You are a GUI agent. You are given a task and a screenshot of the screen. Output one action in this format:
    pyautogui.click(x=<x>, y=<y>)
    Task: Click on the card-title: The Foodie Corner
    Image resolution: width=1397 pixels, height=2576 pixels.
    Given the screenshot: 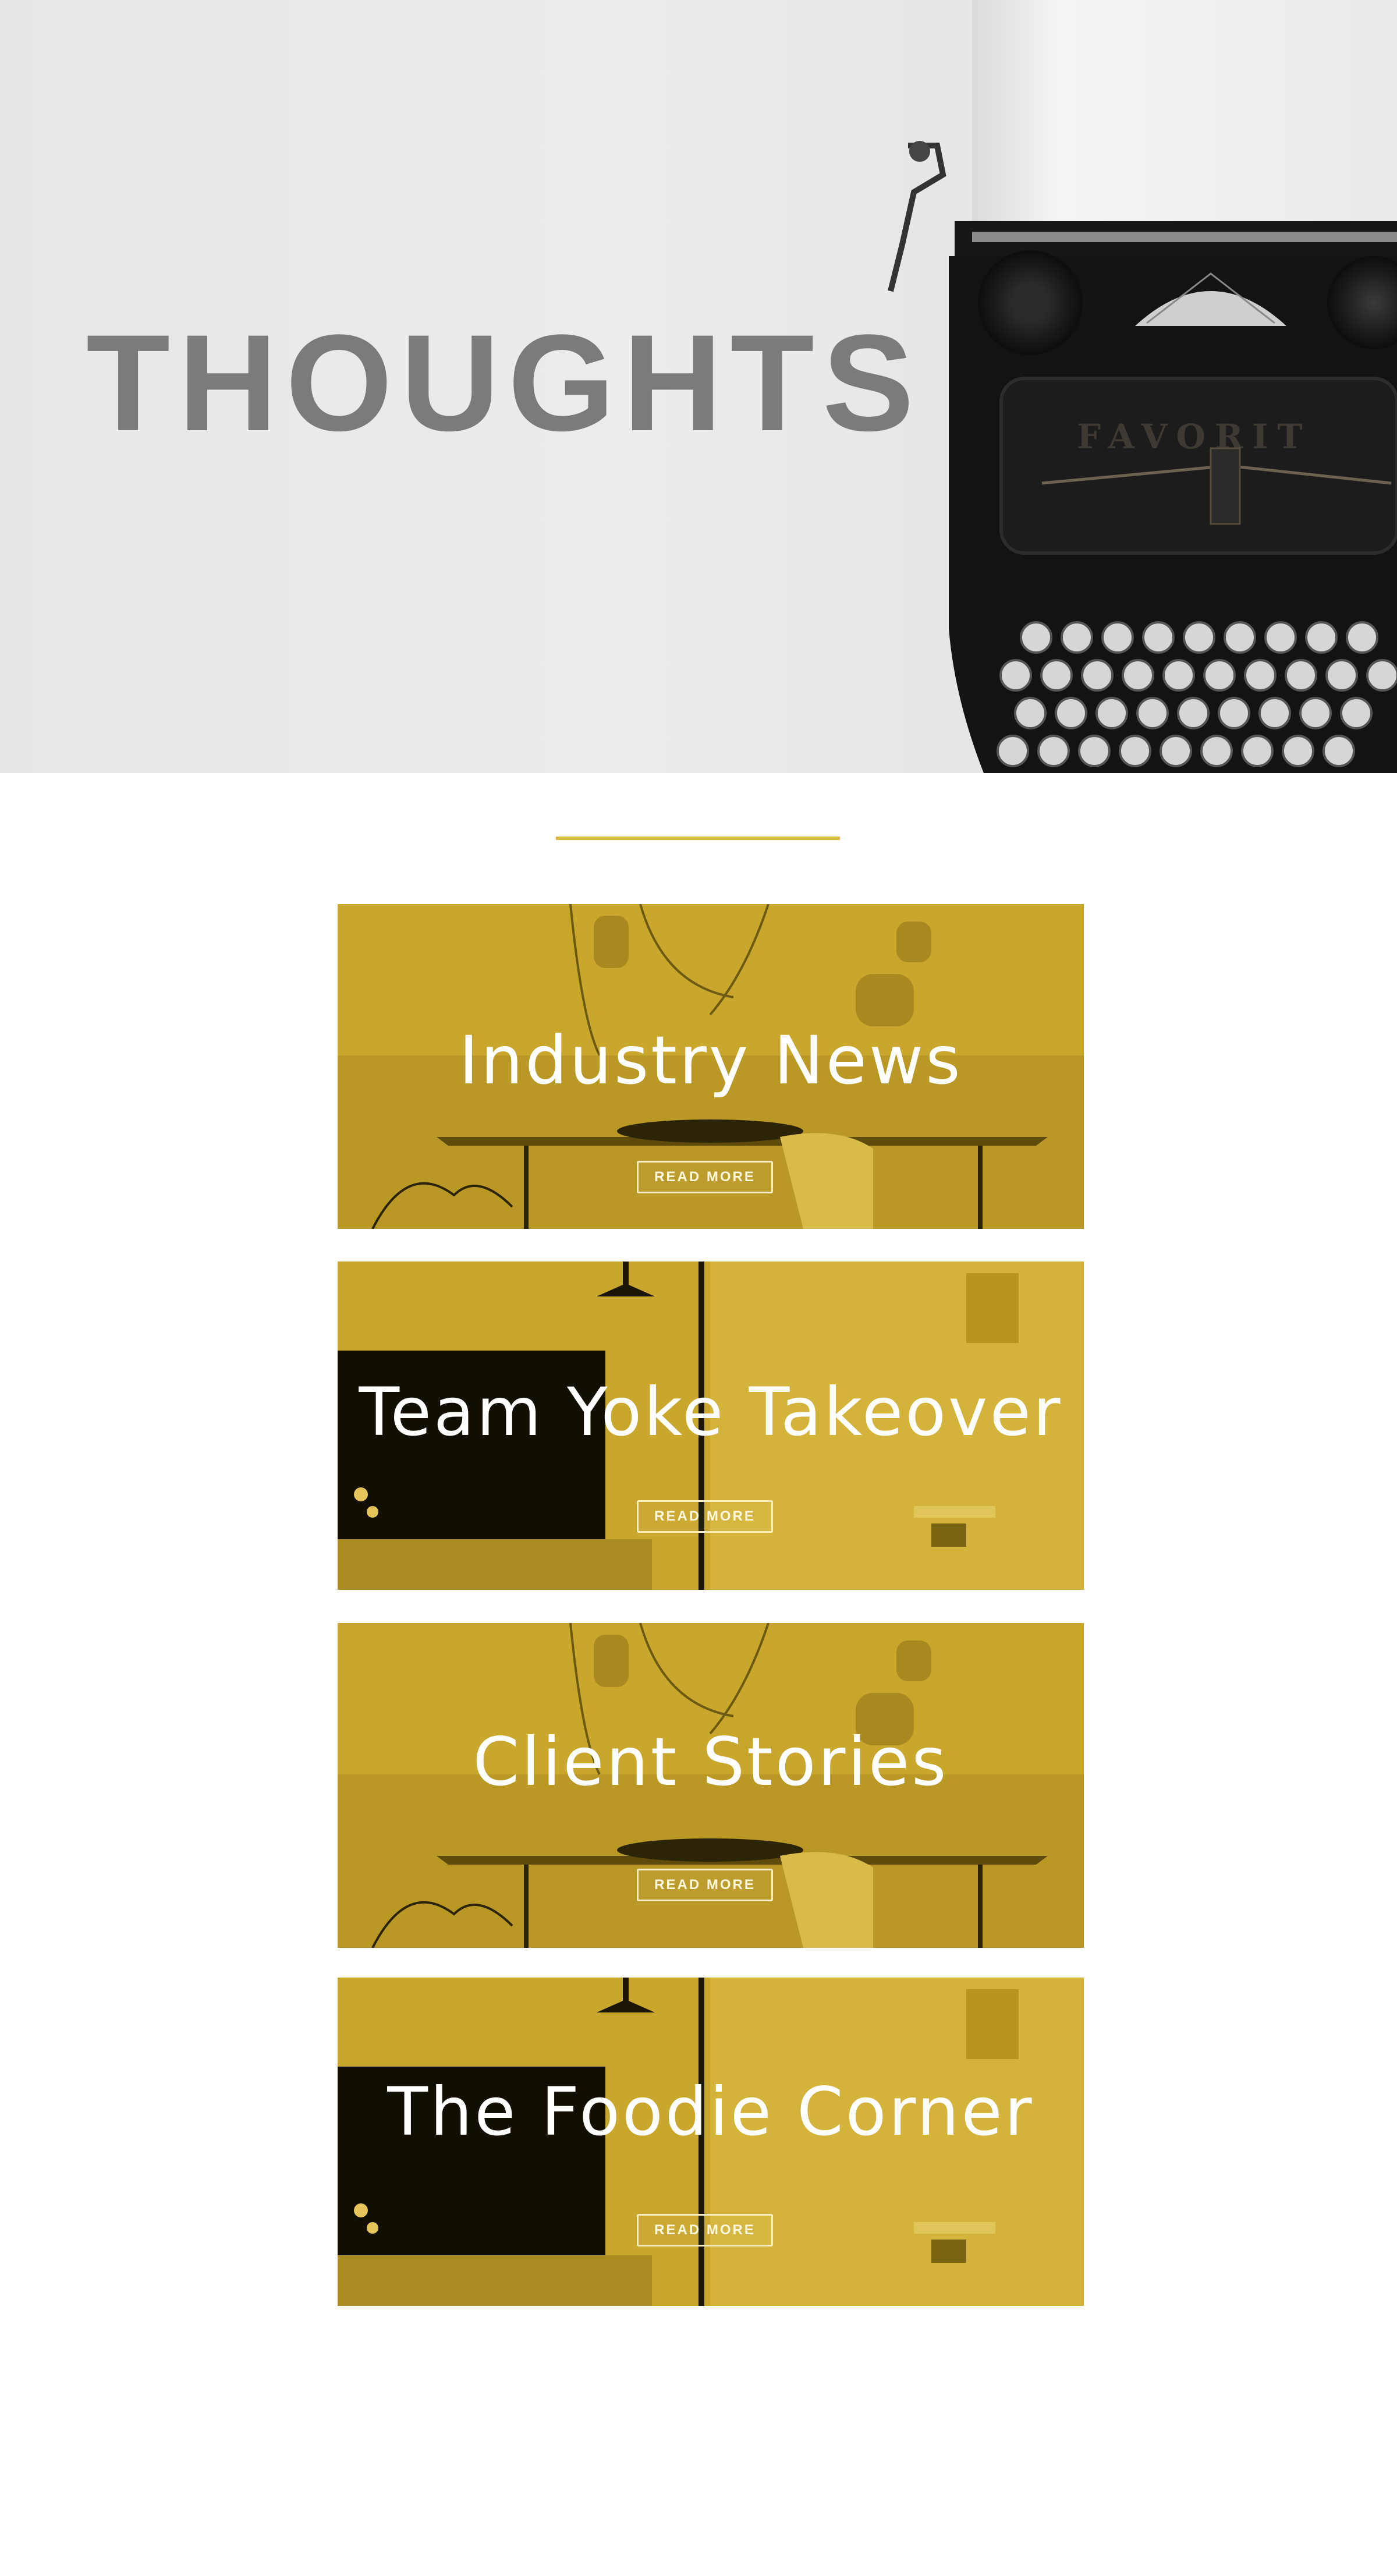 What is the action you would take?
    pyautogui.click(x=710, y=2111)
    